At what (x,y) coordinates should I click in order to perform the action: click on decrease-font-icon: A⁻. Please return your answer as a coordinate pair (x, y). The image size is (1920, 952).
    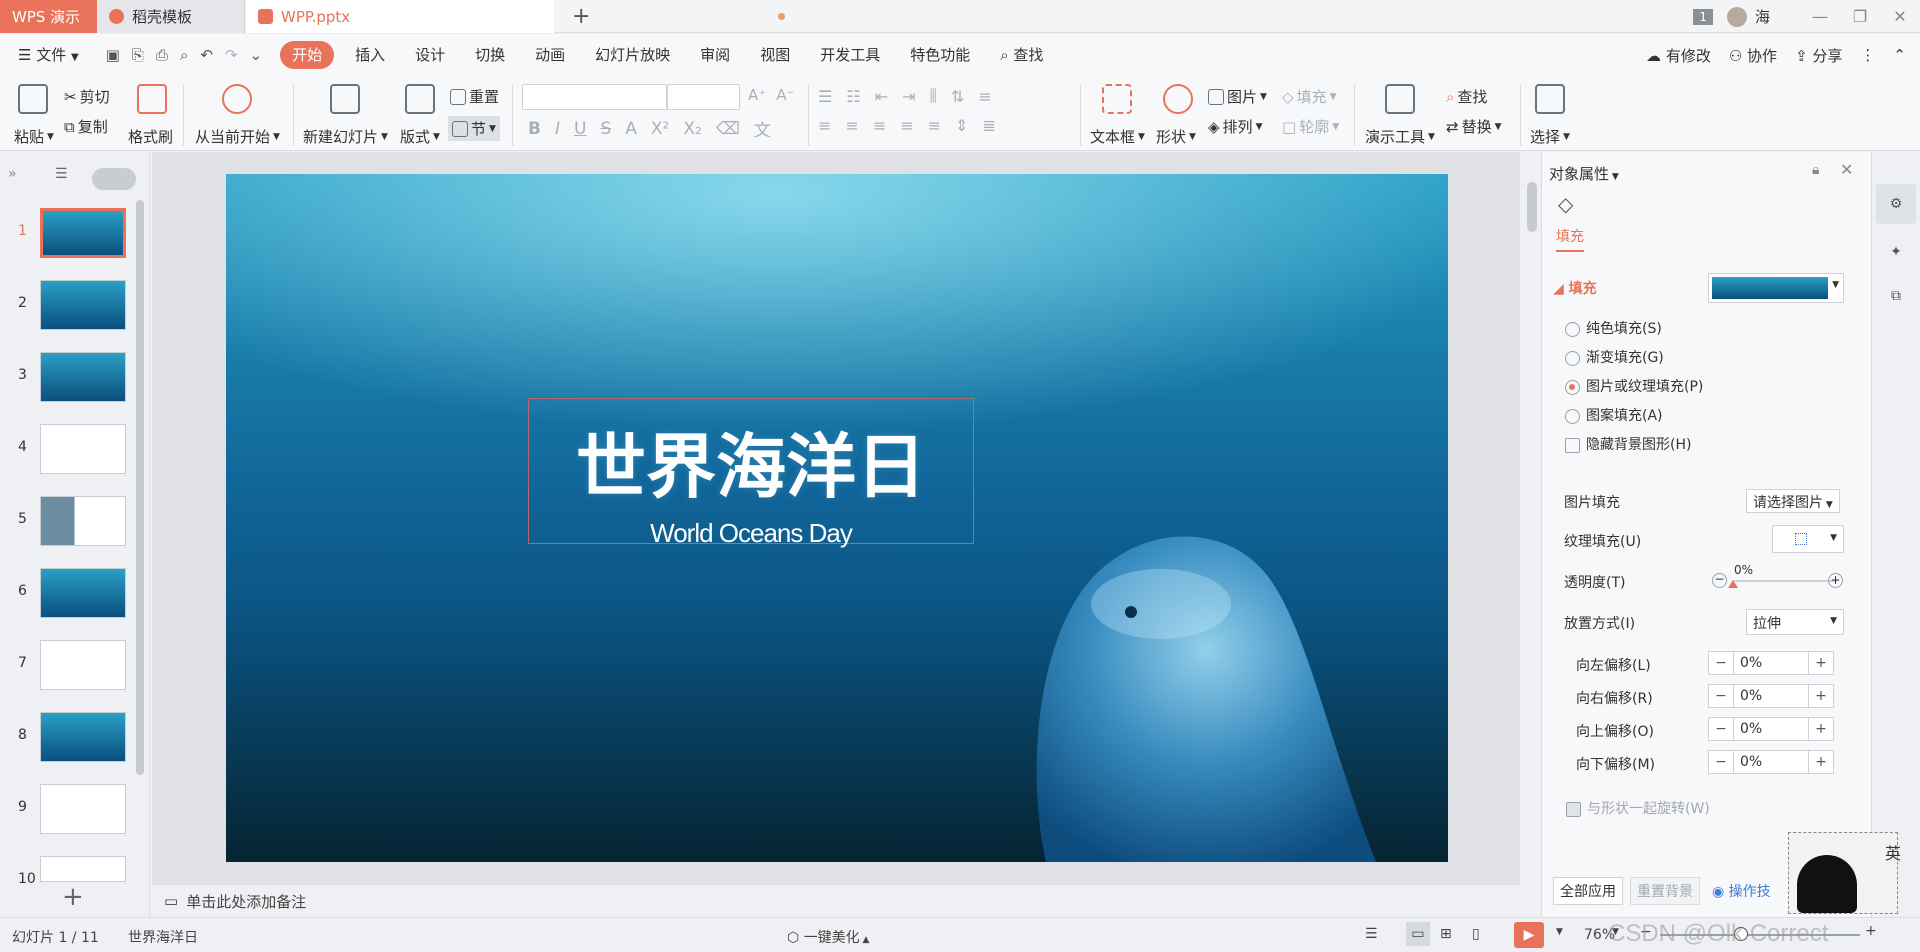
    Looking at the image, I should click on (785, 95).